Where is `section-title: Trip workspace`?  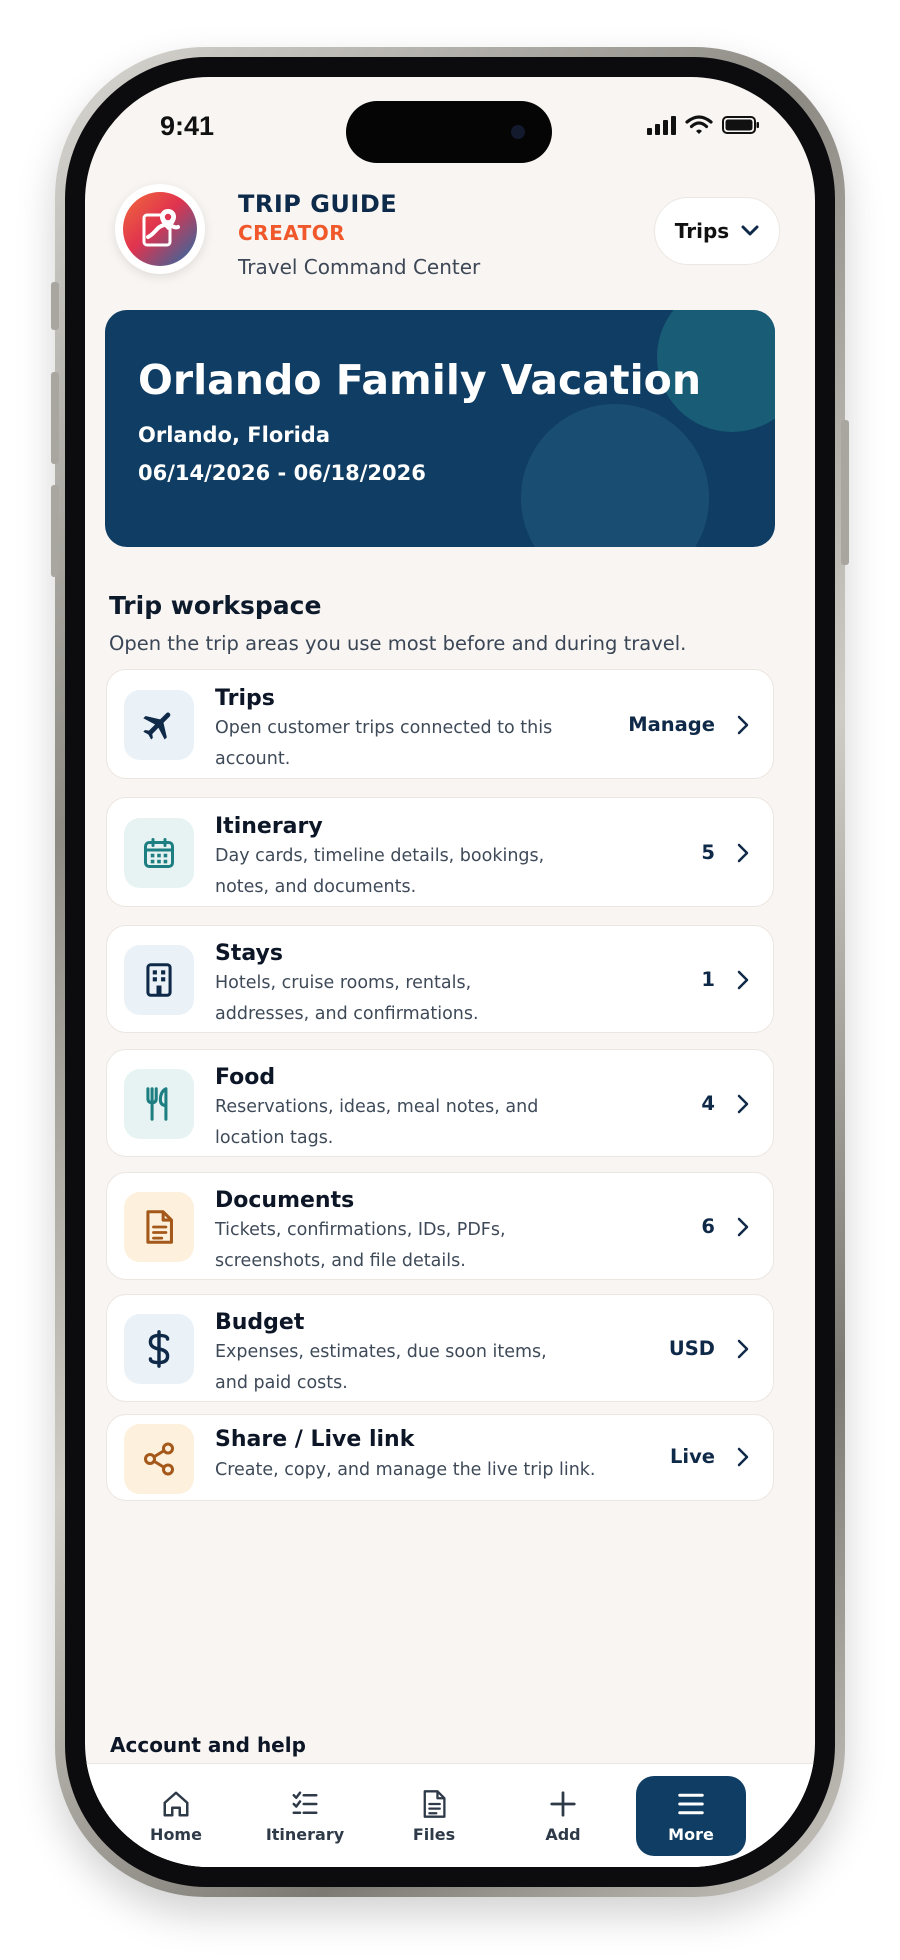 section-title: Trip workspace is located at coordinates (215, 605).